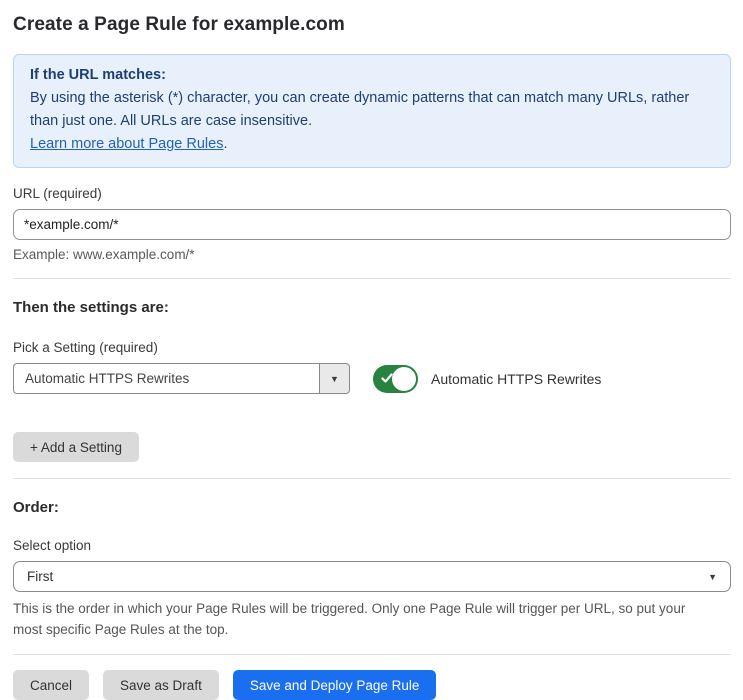 Image resolution: width=743 pixels, height=700 pixels. Describe the element at coordinates (126, 144) in the screenshot. I see `learn-more-link: Learn more about Page Rules` at that location.